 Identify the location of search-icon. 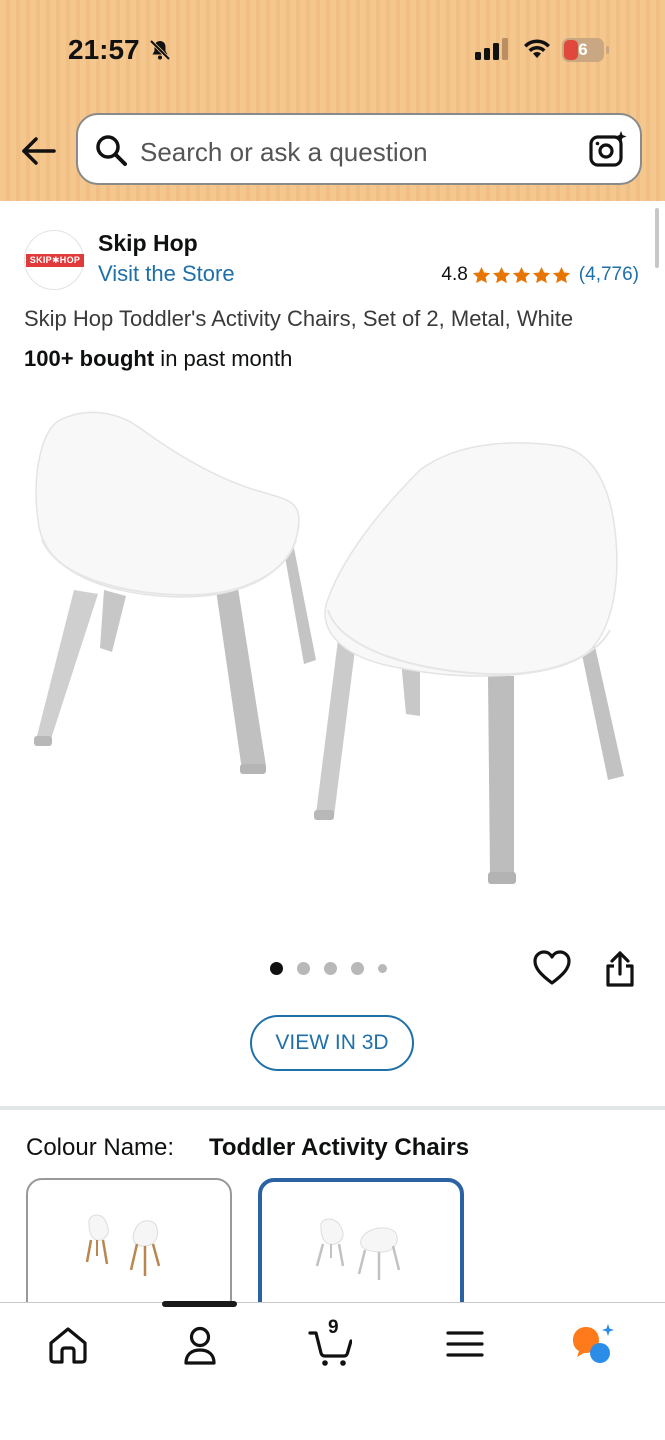
(111, 150).